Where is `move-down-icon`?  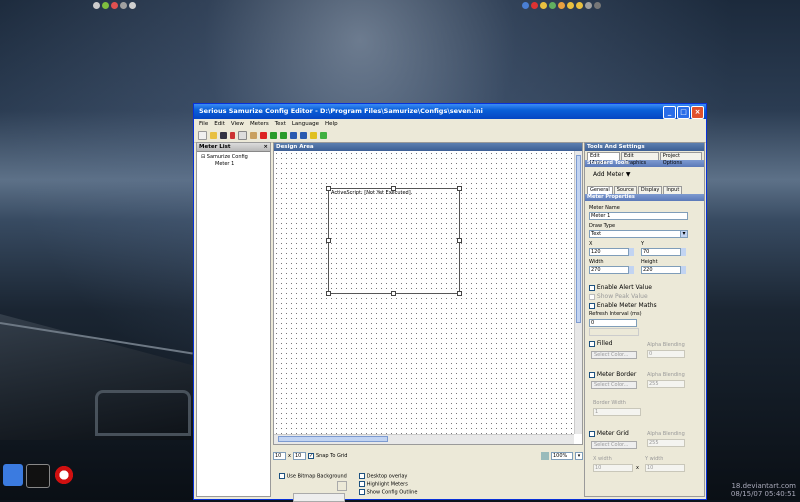 move-down-icon is located at coordinates (293, 135).